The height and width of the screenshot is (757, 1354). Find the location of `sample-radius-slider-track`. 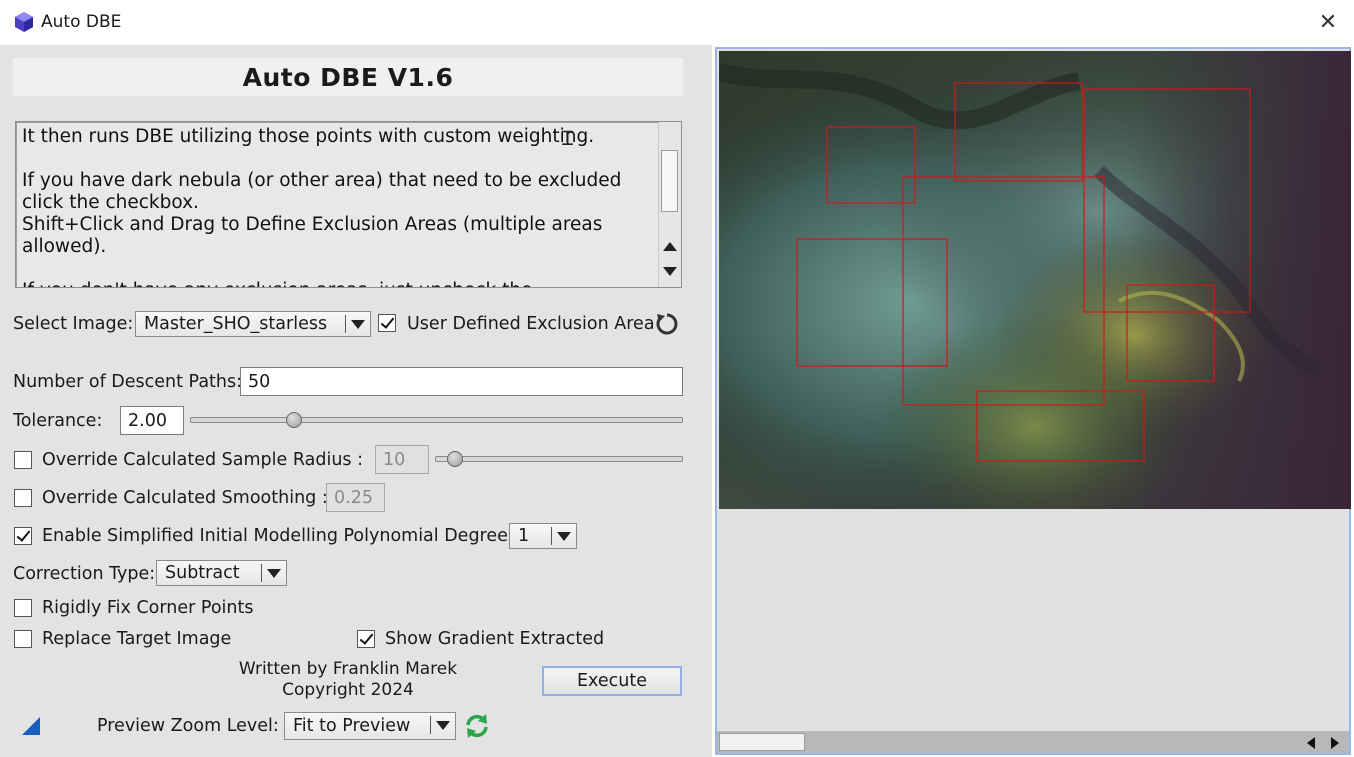

sample-radius-slider-track is located at coordinates (559, 459).